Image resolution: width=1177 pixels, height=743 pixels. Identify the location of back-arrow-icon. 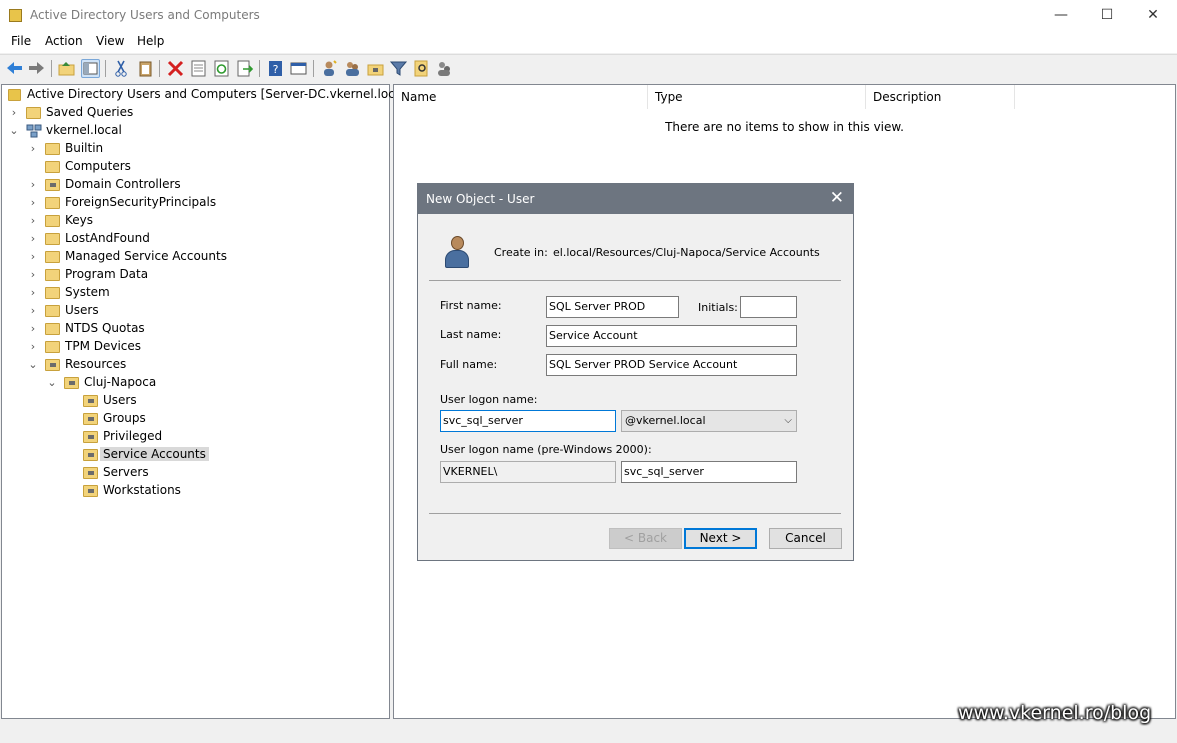
(14, 68).